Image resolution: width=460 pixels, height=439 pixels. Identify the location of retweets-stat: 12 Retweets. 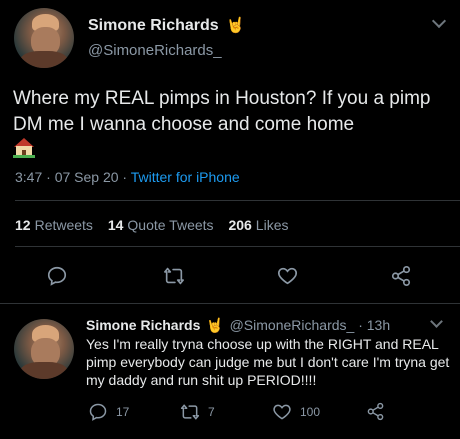
(54, 225).